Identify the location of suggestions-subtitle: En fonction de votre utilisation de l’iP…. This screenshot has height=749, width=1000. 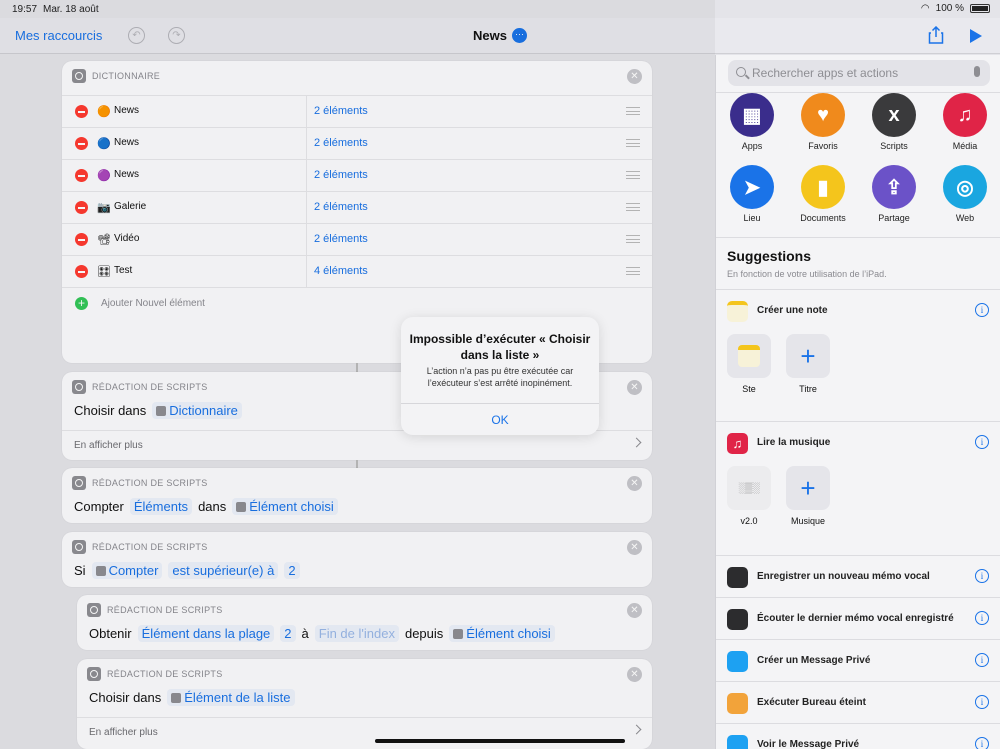
(807, 274).